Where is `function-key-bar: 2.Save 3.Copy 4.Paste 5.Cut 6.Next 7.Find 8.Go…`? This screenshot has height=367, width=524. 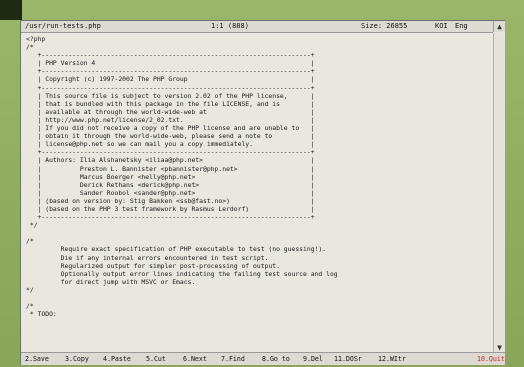 function-key-bar: 2.Save 3.Copy 4.Paste 5.Cut 6.Next 7.Find 8.Go… is located at coordinates (263, 358).